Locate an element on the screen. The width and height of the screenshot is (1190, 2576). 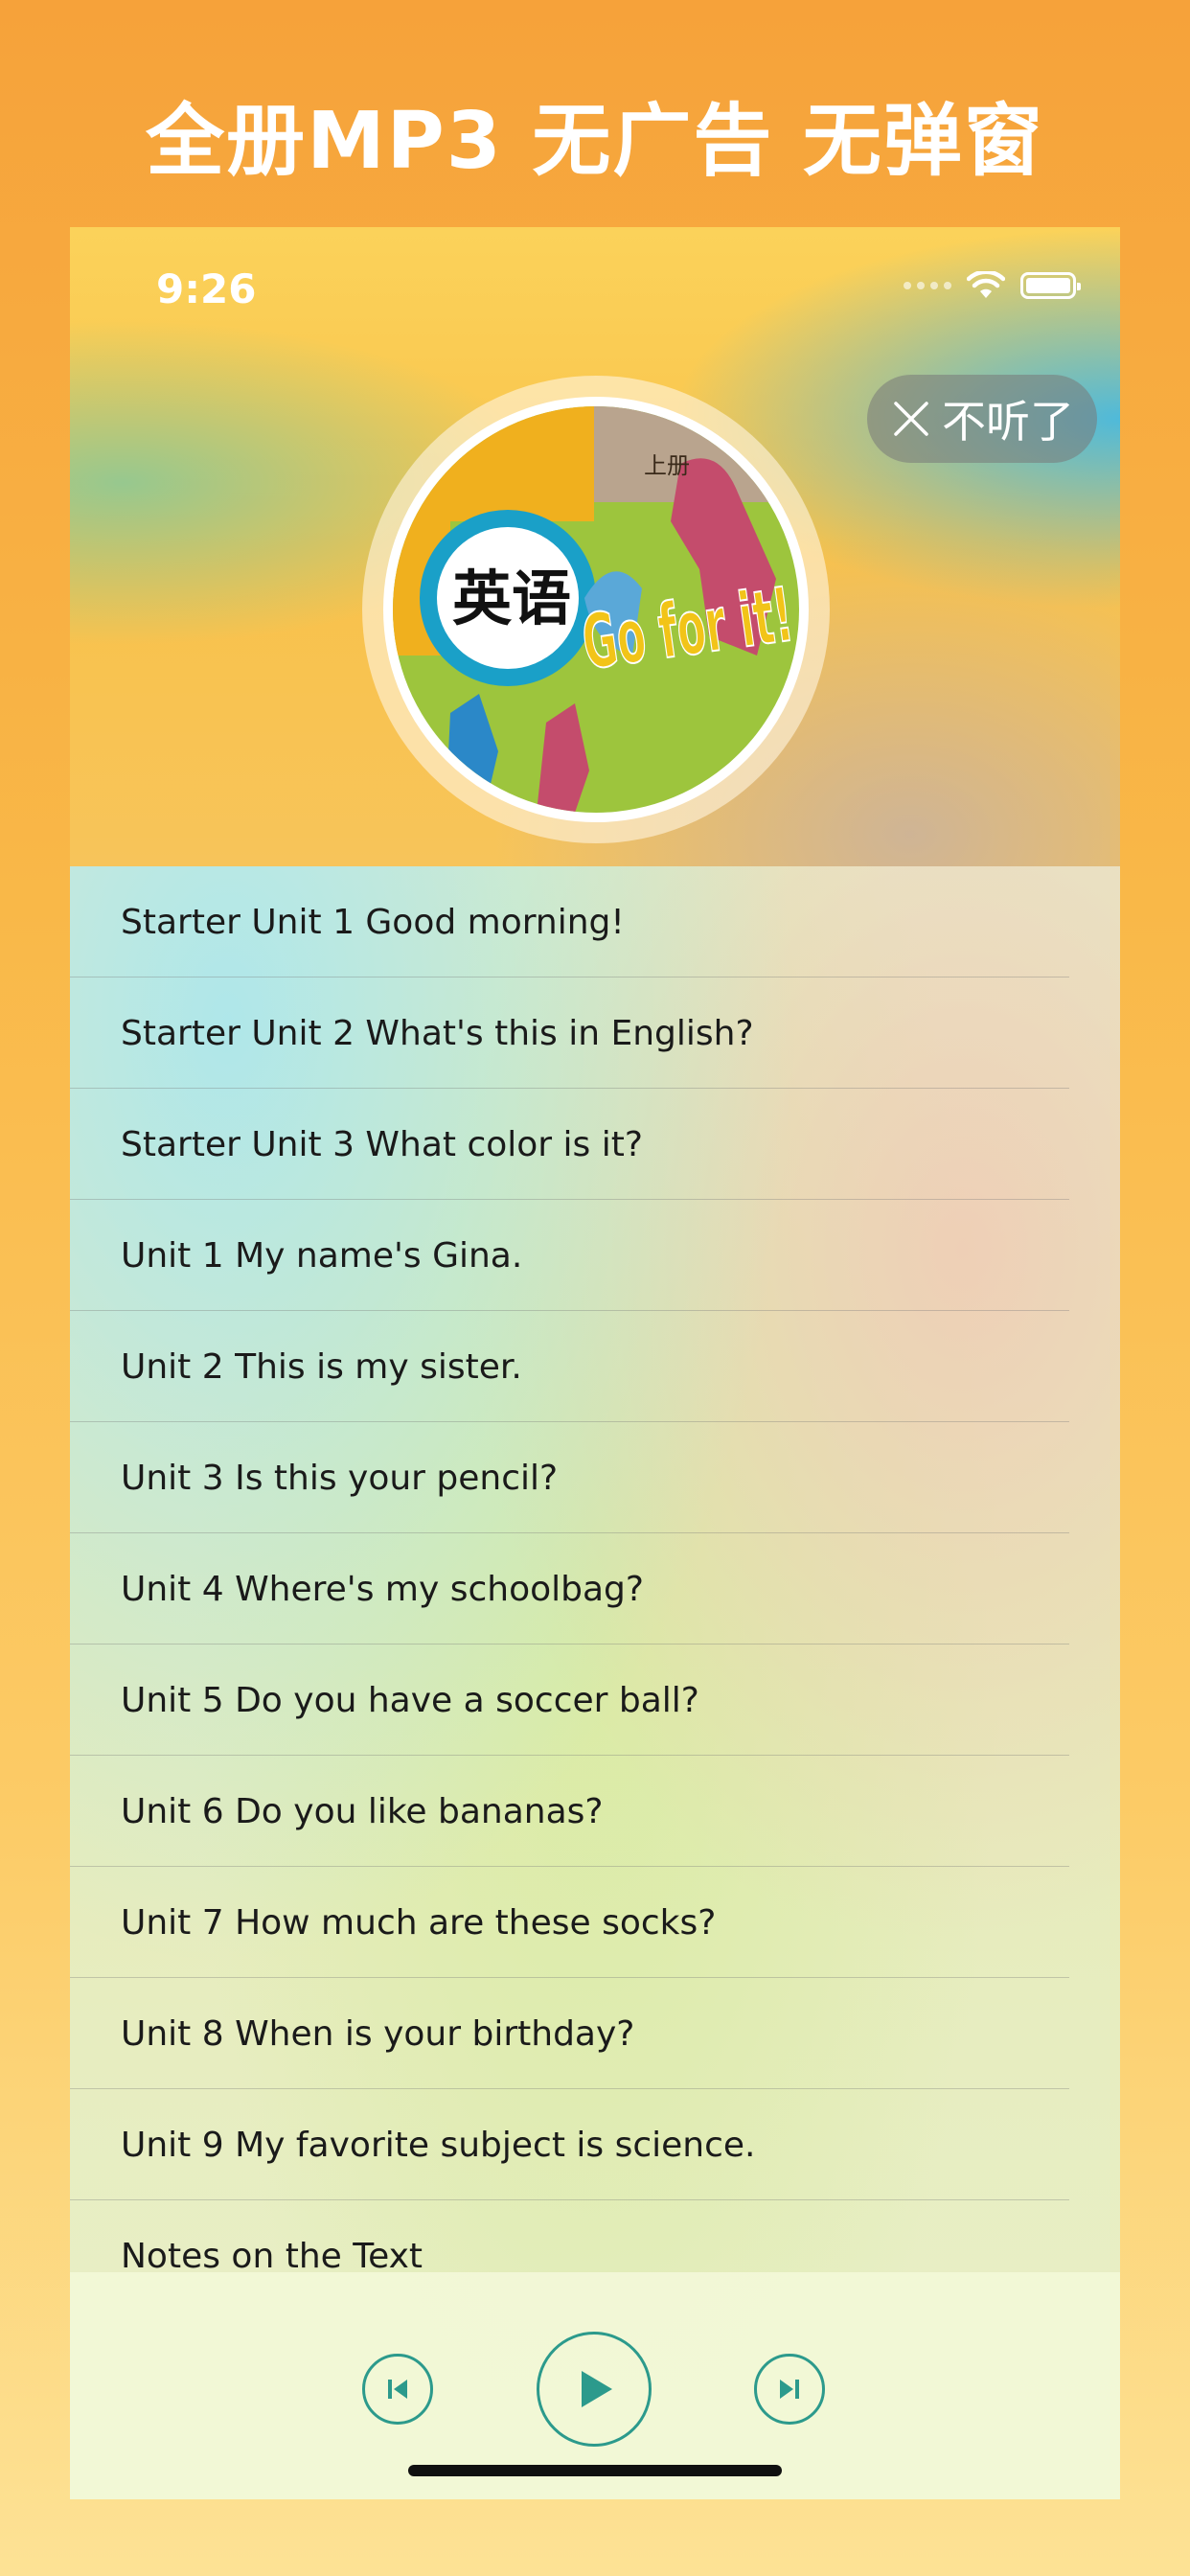
next-track-icon is located at coordinates (790, 2389).